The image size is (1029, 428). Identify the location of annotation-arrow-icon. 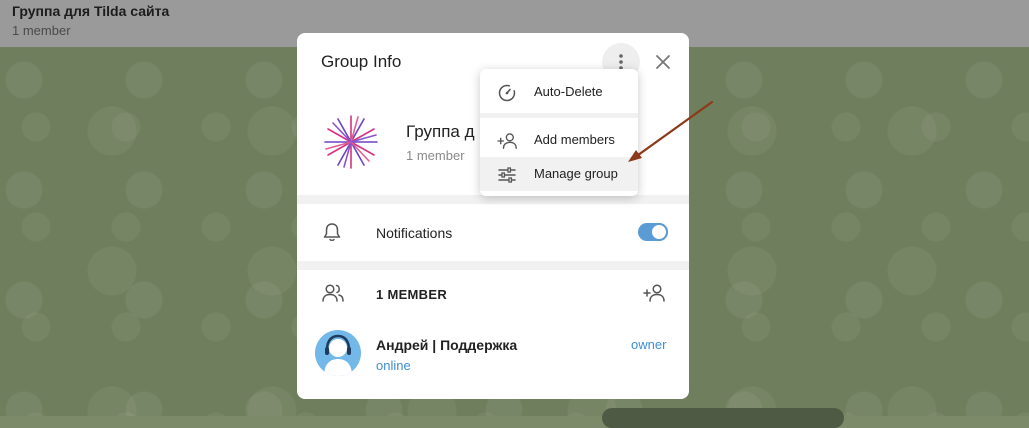
(671, 131).